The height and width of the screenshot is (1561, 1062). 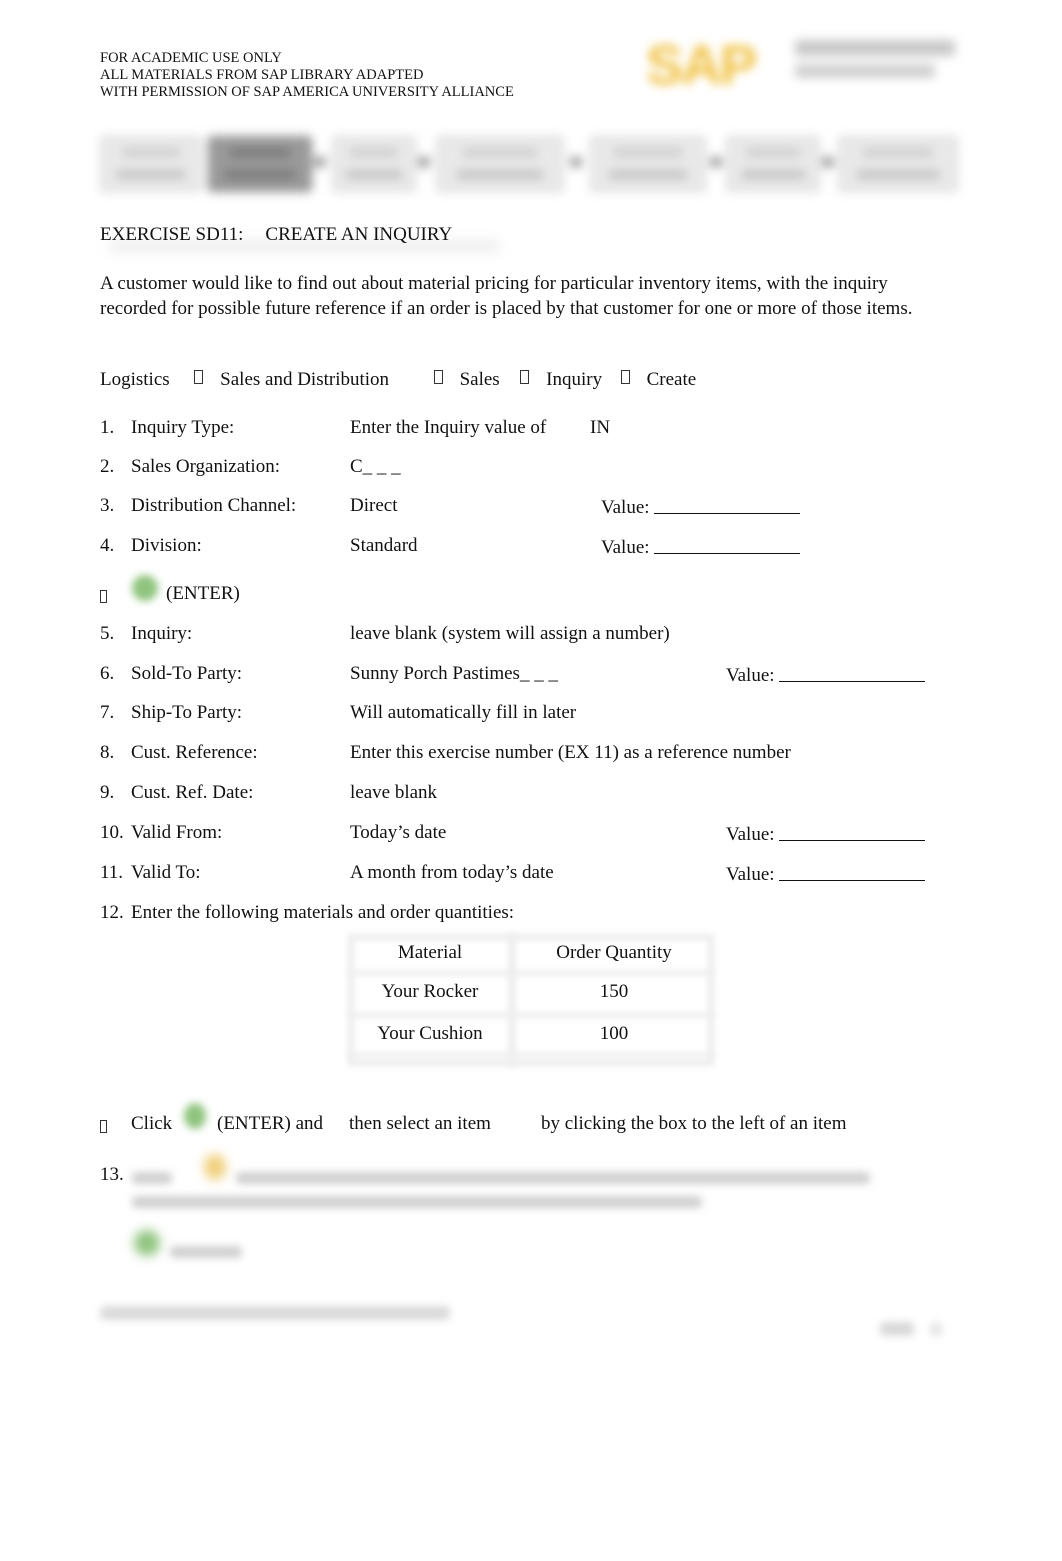 What do you see at coordinates (112, 912) in the screenshot?
I see `step-number: 12.` at bounding box center [112, 912].